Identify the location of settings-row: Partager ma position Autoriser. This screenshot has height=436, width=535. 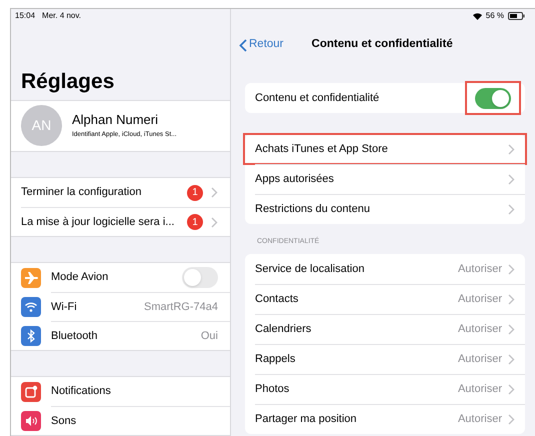
(385, 419).